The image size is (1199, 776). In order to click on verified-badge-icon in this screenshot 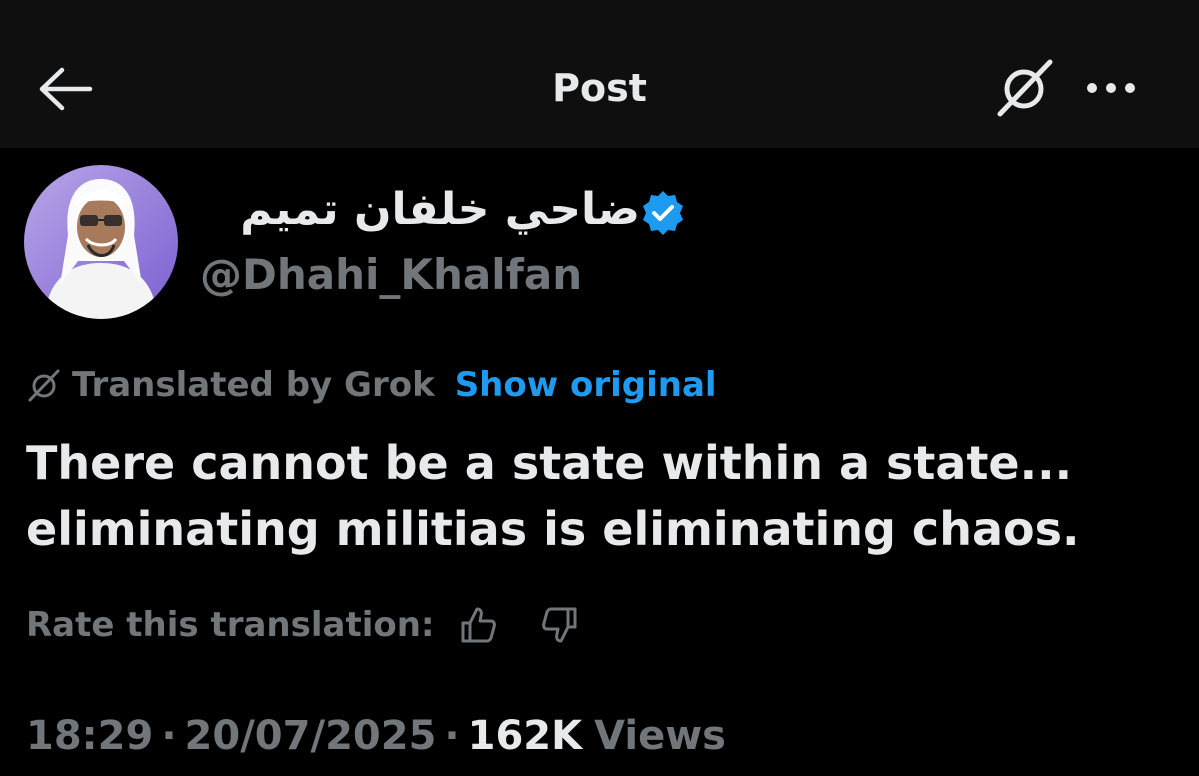, I will do `click(663, 213)`.